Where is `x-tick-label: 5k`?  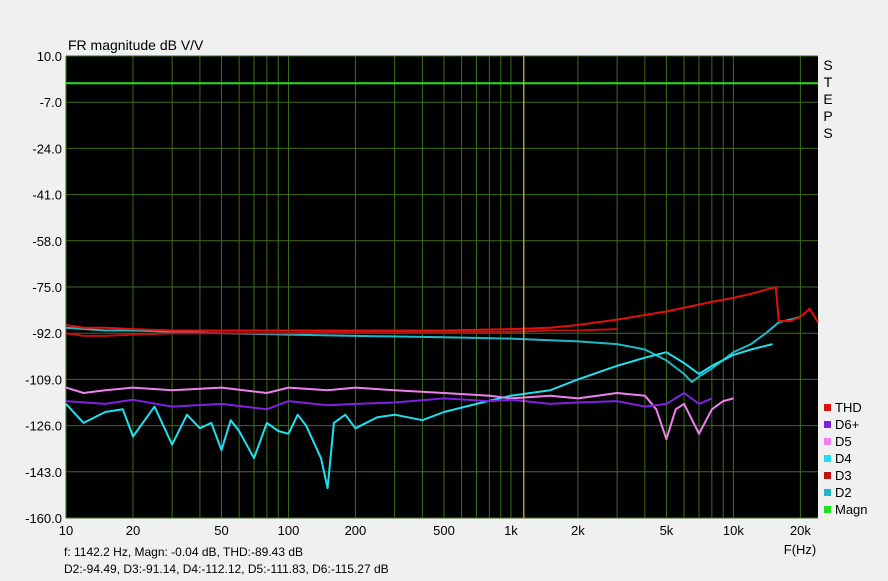
x-tick-label: 5k is located at coordinates (667, 530).